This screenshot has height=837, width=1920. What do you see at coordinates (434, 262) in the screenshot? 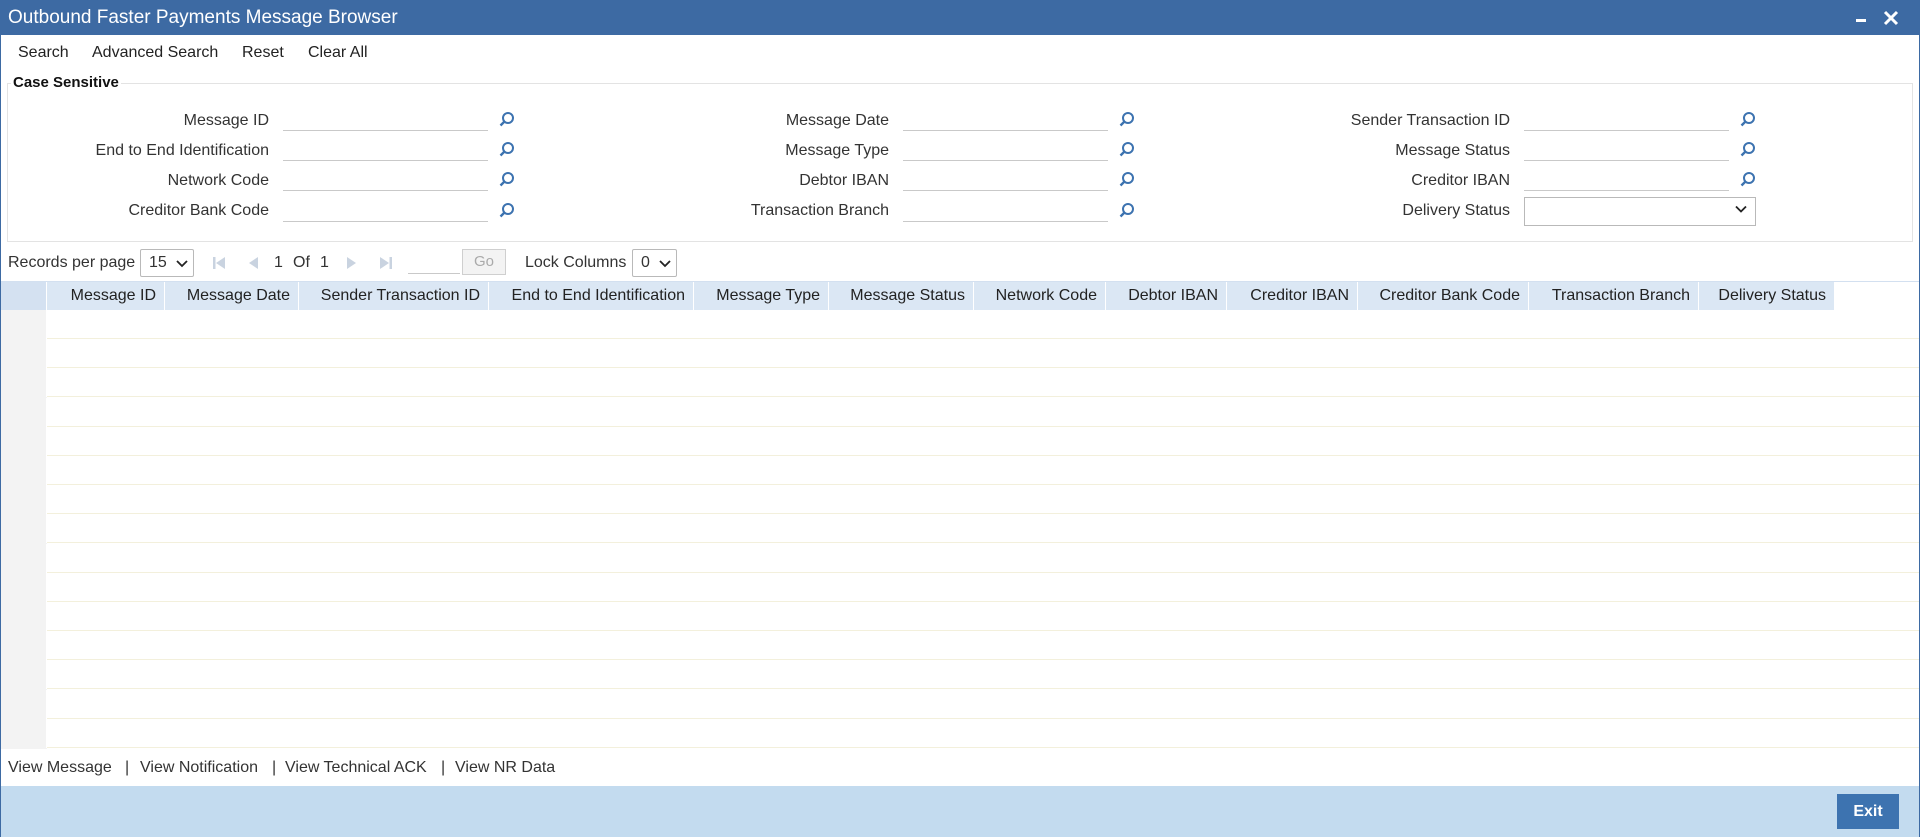
I see `page-number-input` at bounding box center [434, 262].